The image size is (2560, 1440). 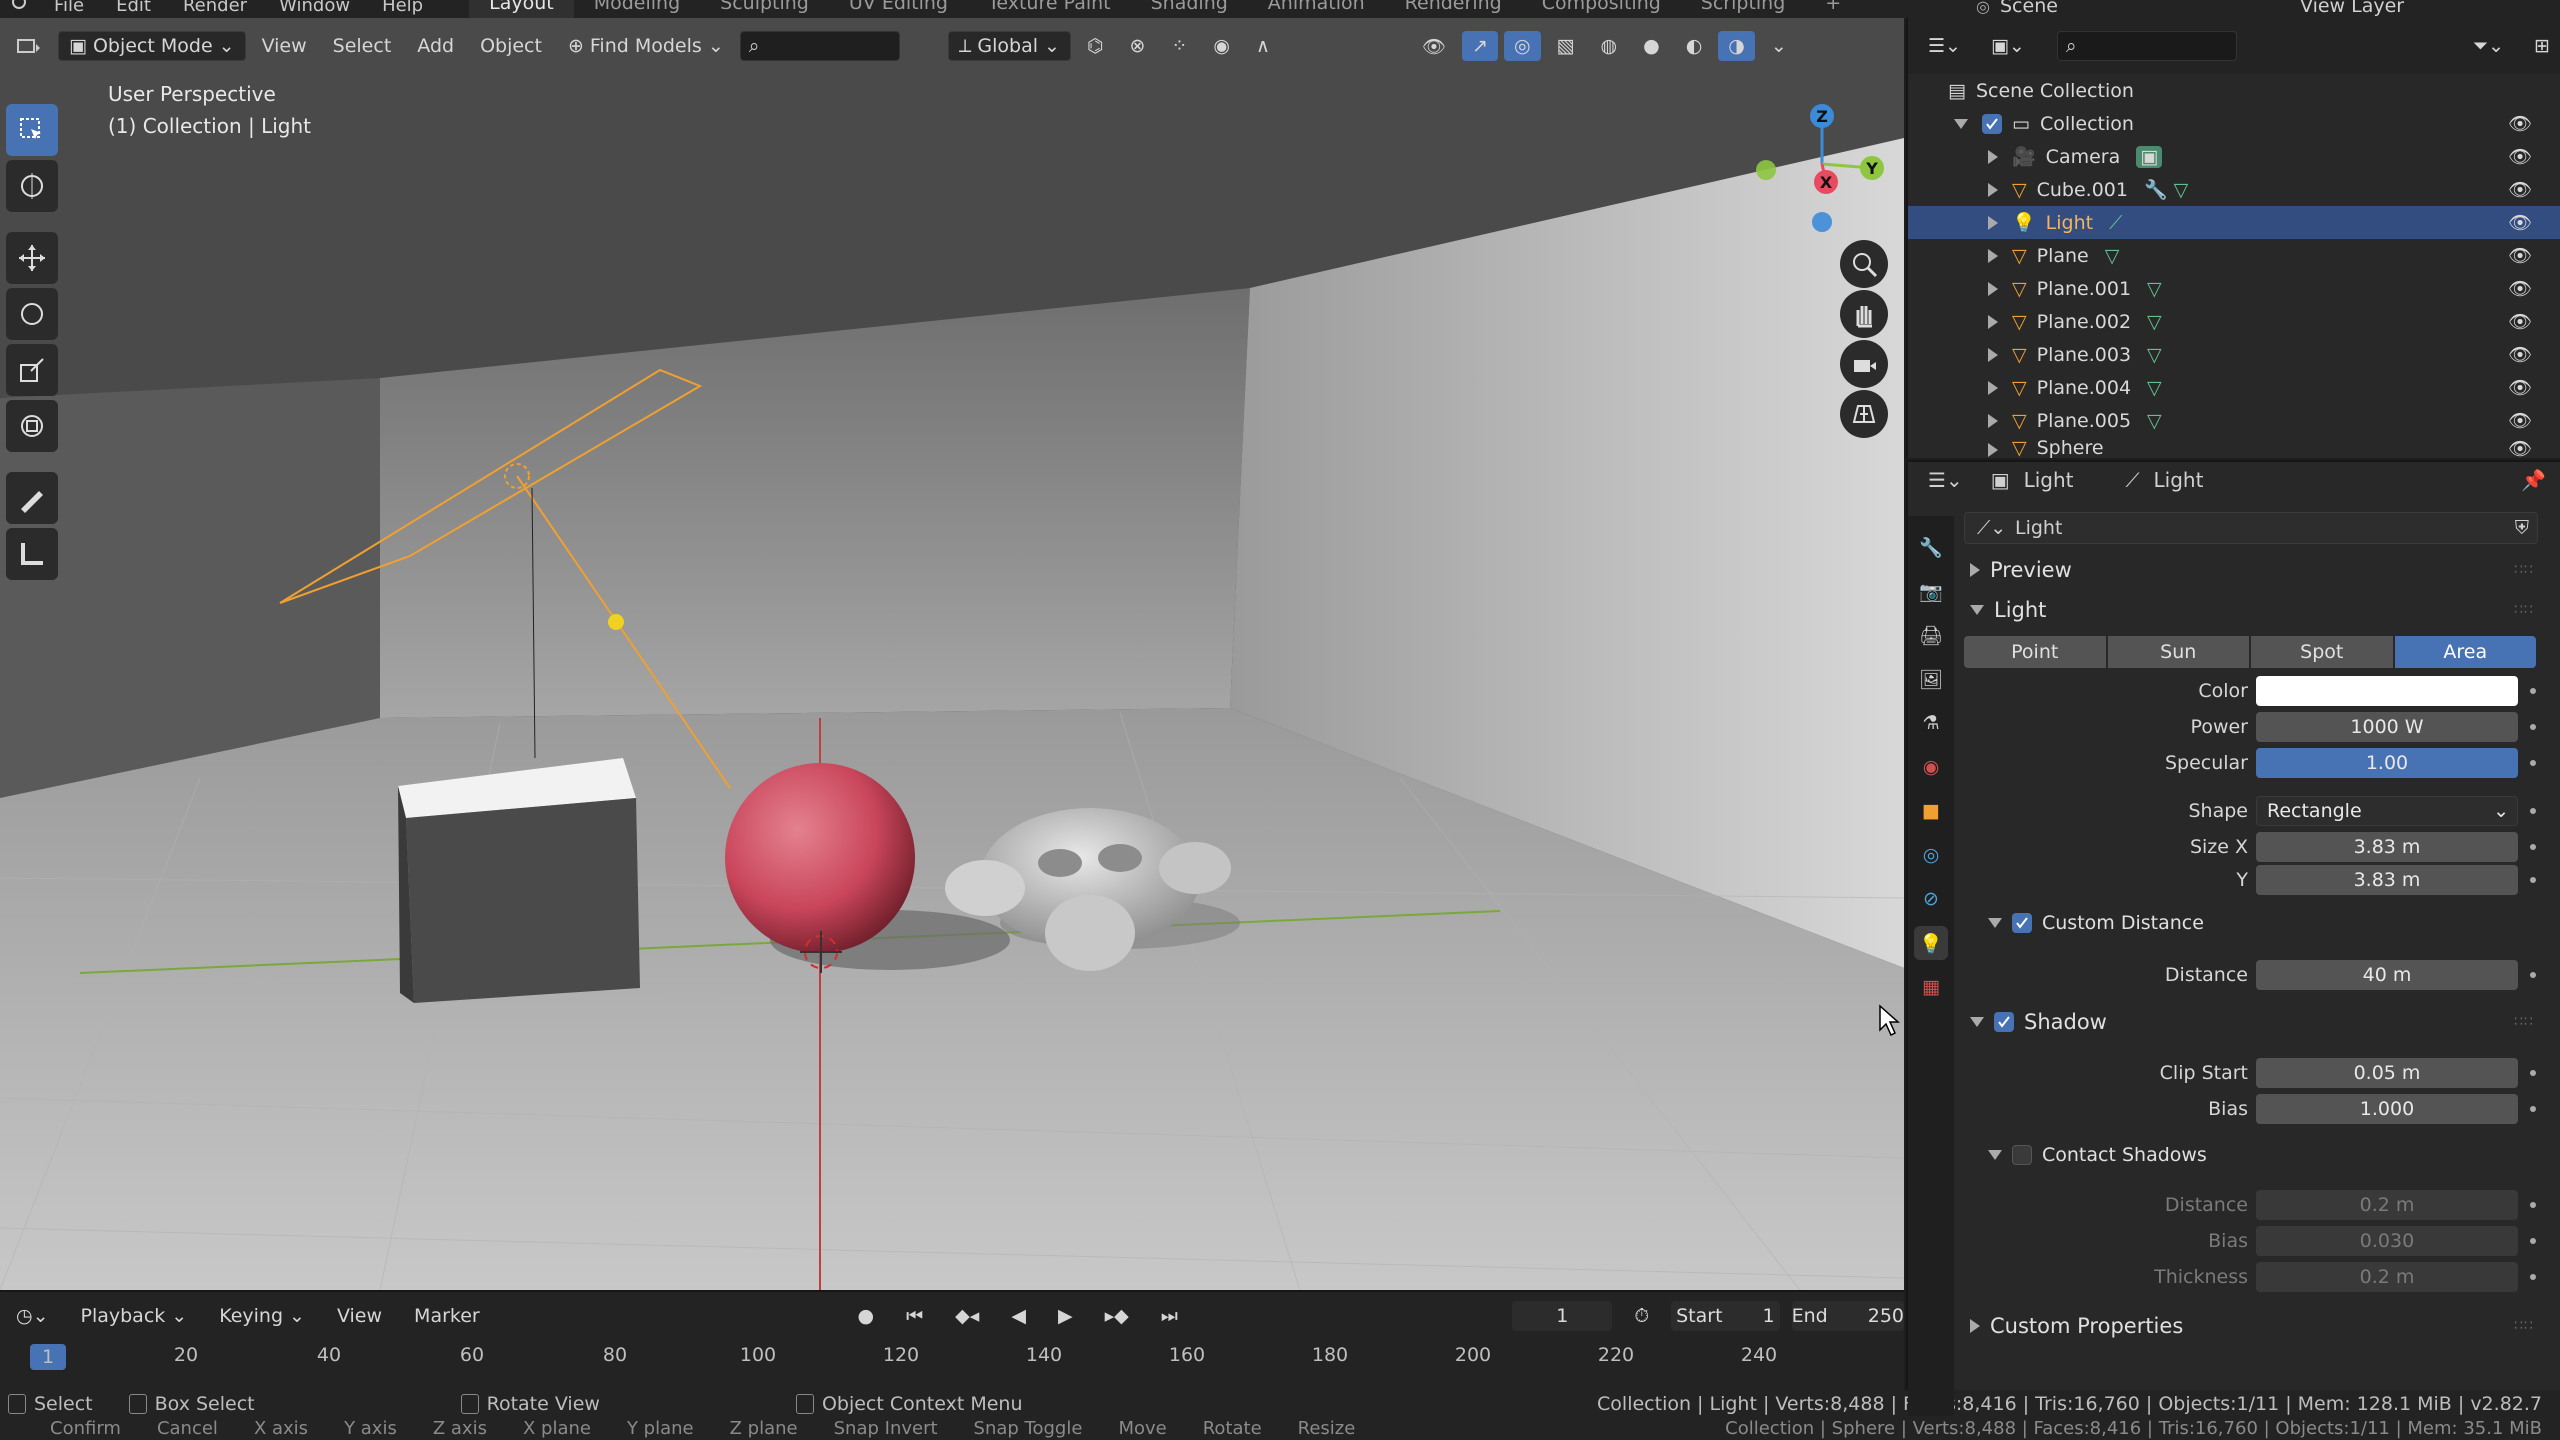 I want to click on outliner-editor-type-icon: ☰⌄, so click(x=1944, y=46).